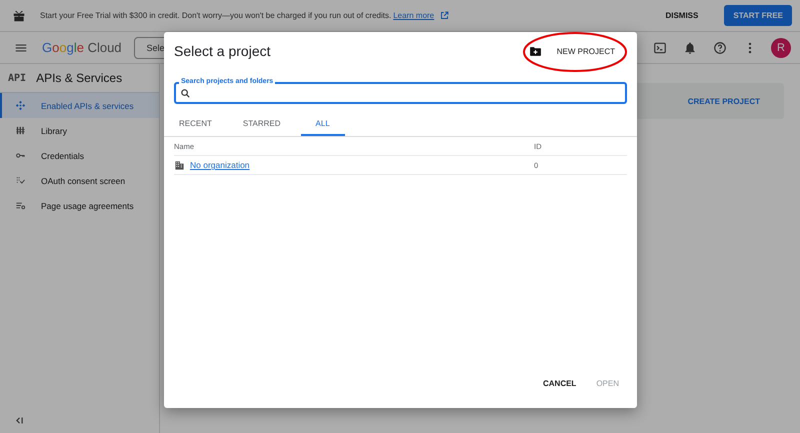 This screenshot has width=800, height=433. I want to click on sidebar-item: Page usage agreements, so click(79, 205).